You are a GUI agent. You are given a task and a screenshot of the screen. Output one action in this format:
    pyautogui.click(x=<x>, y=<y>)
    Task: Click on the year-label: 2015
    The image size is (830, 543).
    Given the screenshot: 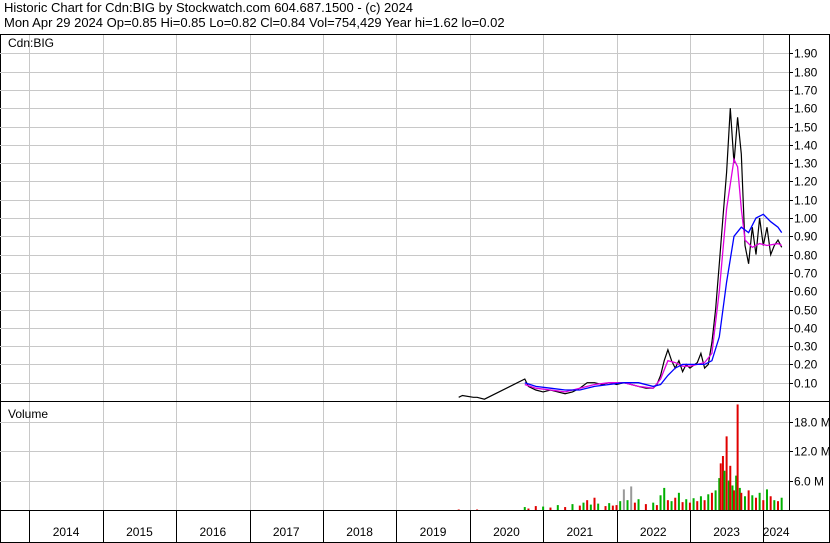 What is the action you would take?
    pyautogui.click(x=139, y=532)
    